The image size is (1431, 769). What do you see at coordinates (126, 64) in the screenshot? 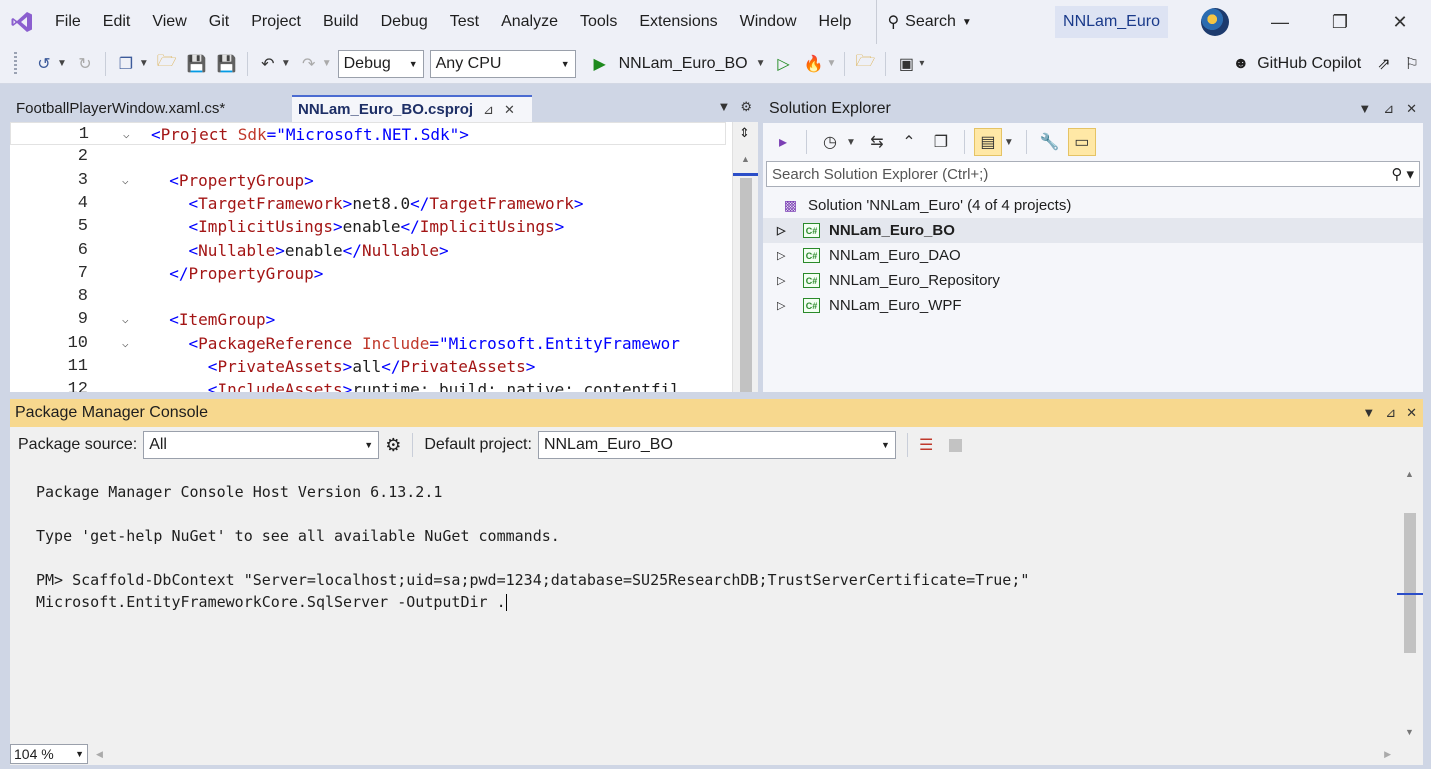
I see `new-project-icon: ❐` at bounding box center [126, 64].